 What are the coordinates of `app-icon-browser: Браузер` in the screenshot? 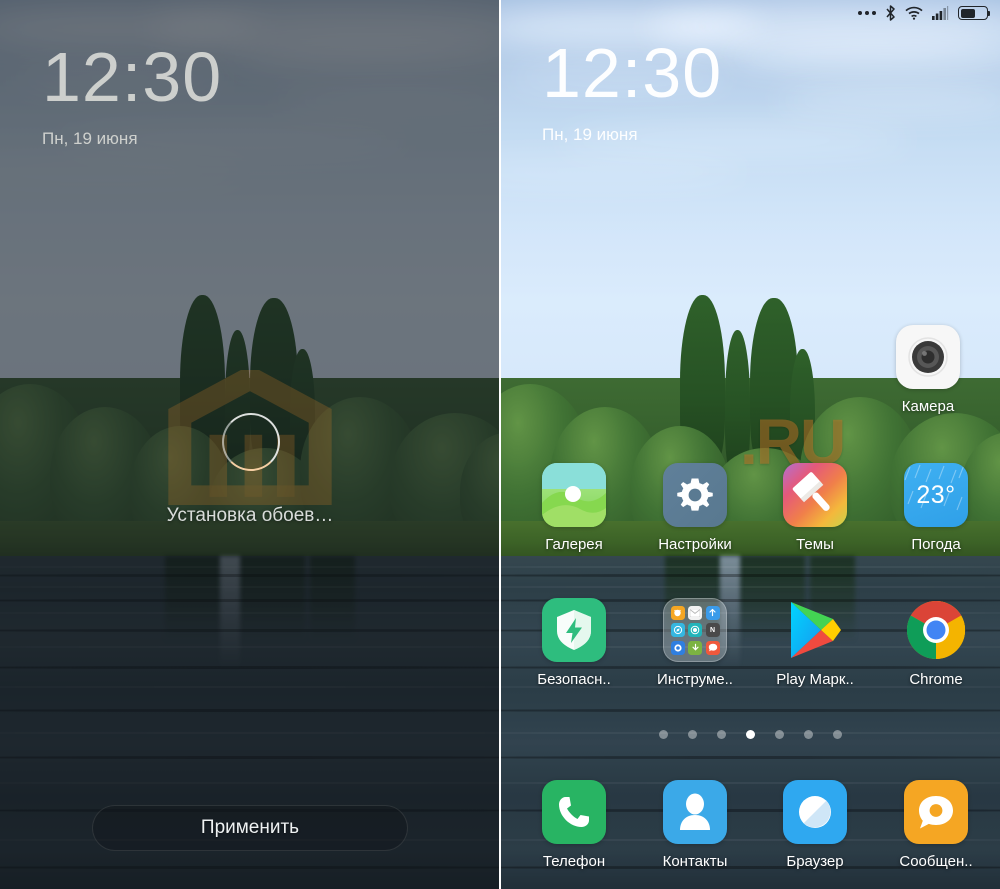 It's located at (815, 825).